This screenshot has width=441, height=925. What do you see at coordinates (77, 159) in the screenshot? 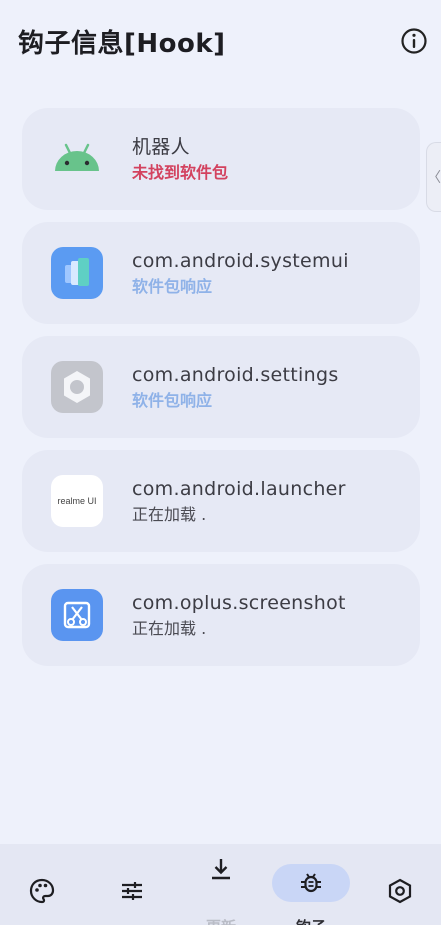
I see `android-robot-icon` at bounding box center [77, 159].